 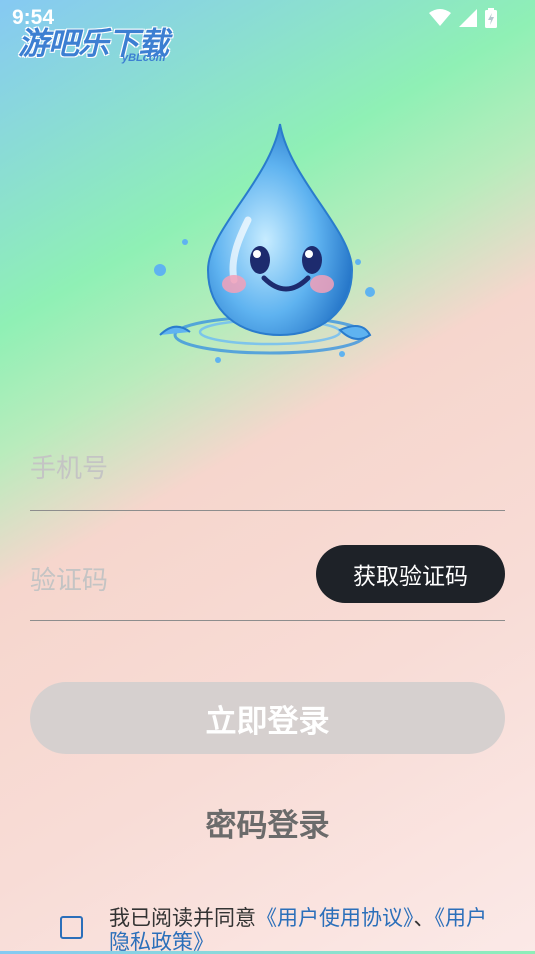 I want to click on agreement-text: 我已阅读并同意《用户使用协议》、《用户隐私政策》, so click(x=304, y=930).